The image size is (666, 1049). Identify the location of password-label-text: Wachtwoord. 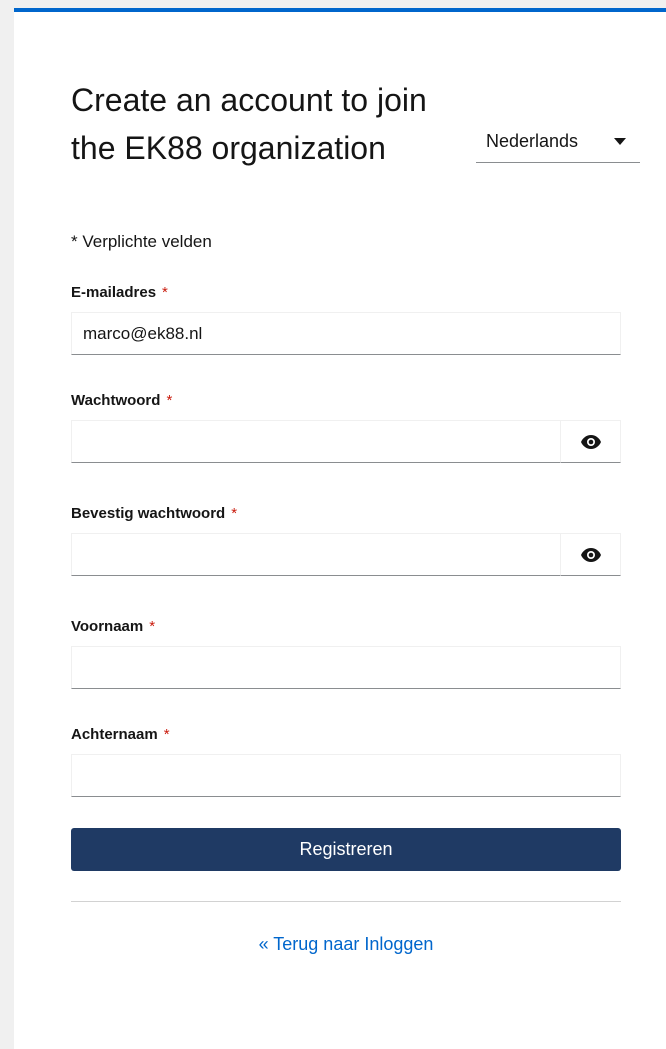
(116, 400).